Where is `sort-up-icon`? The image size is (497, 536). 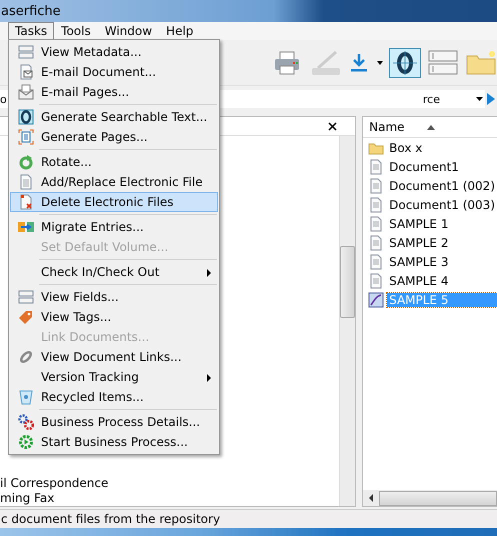 sort-up-icon is located at coordinates (430, 127).